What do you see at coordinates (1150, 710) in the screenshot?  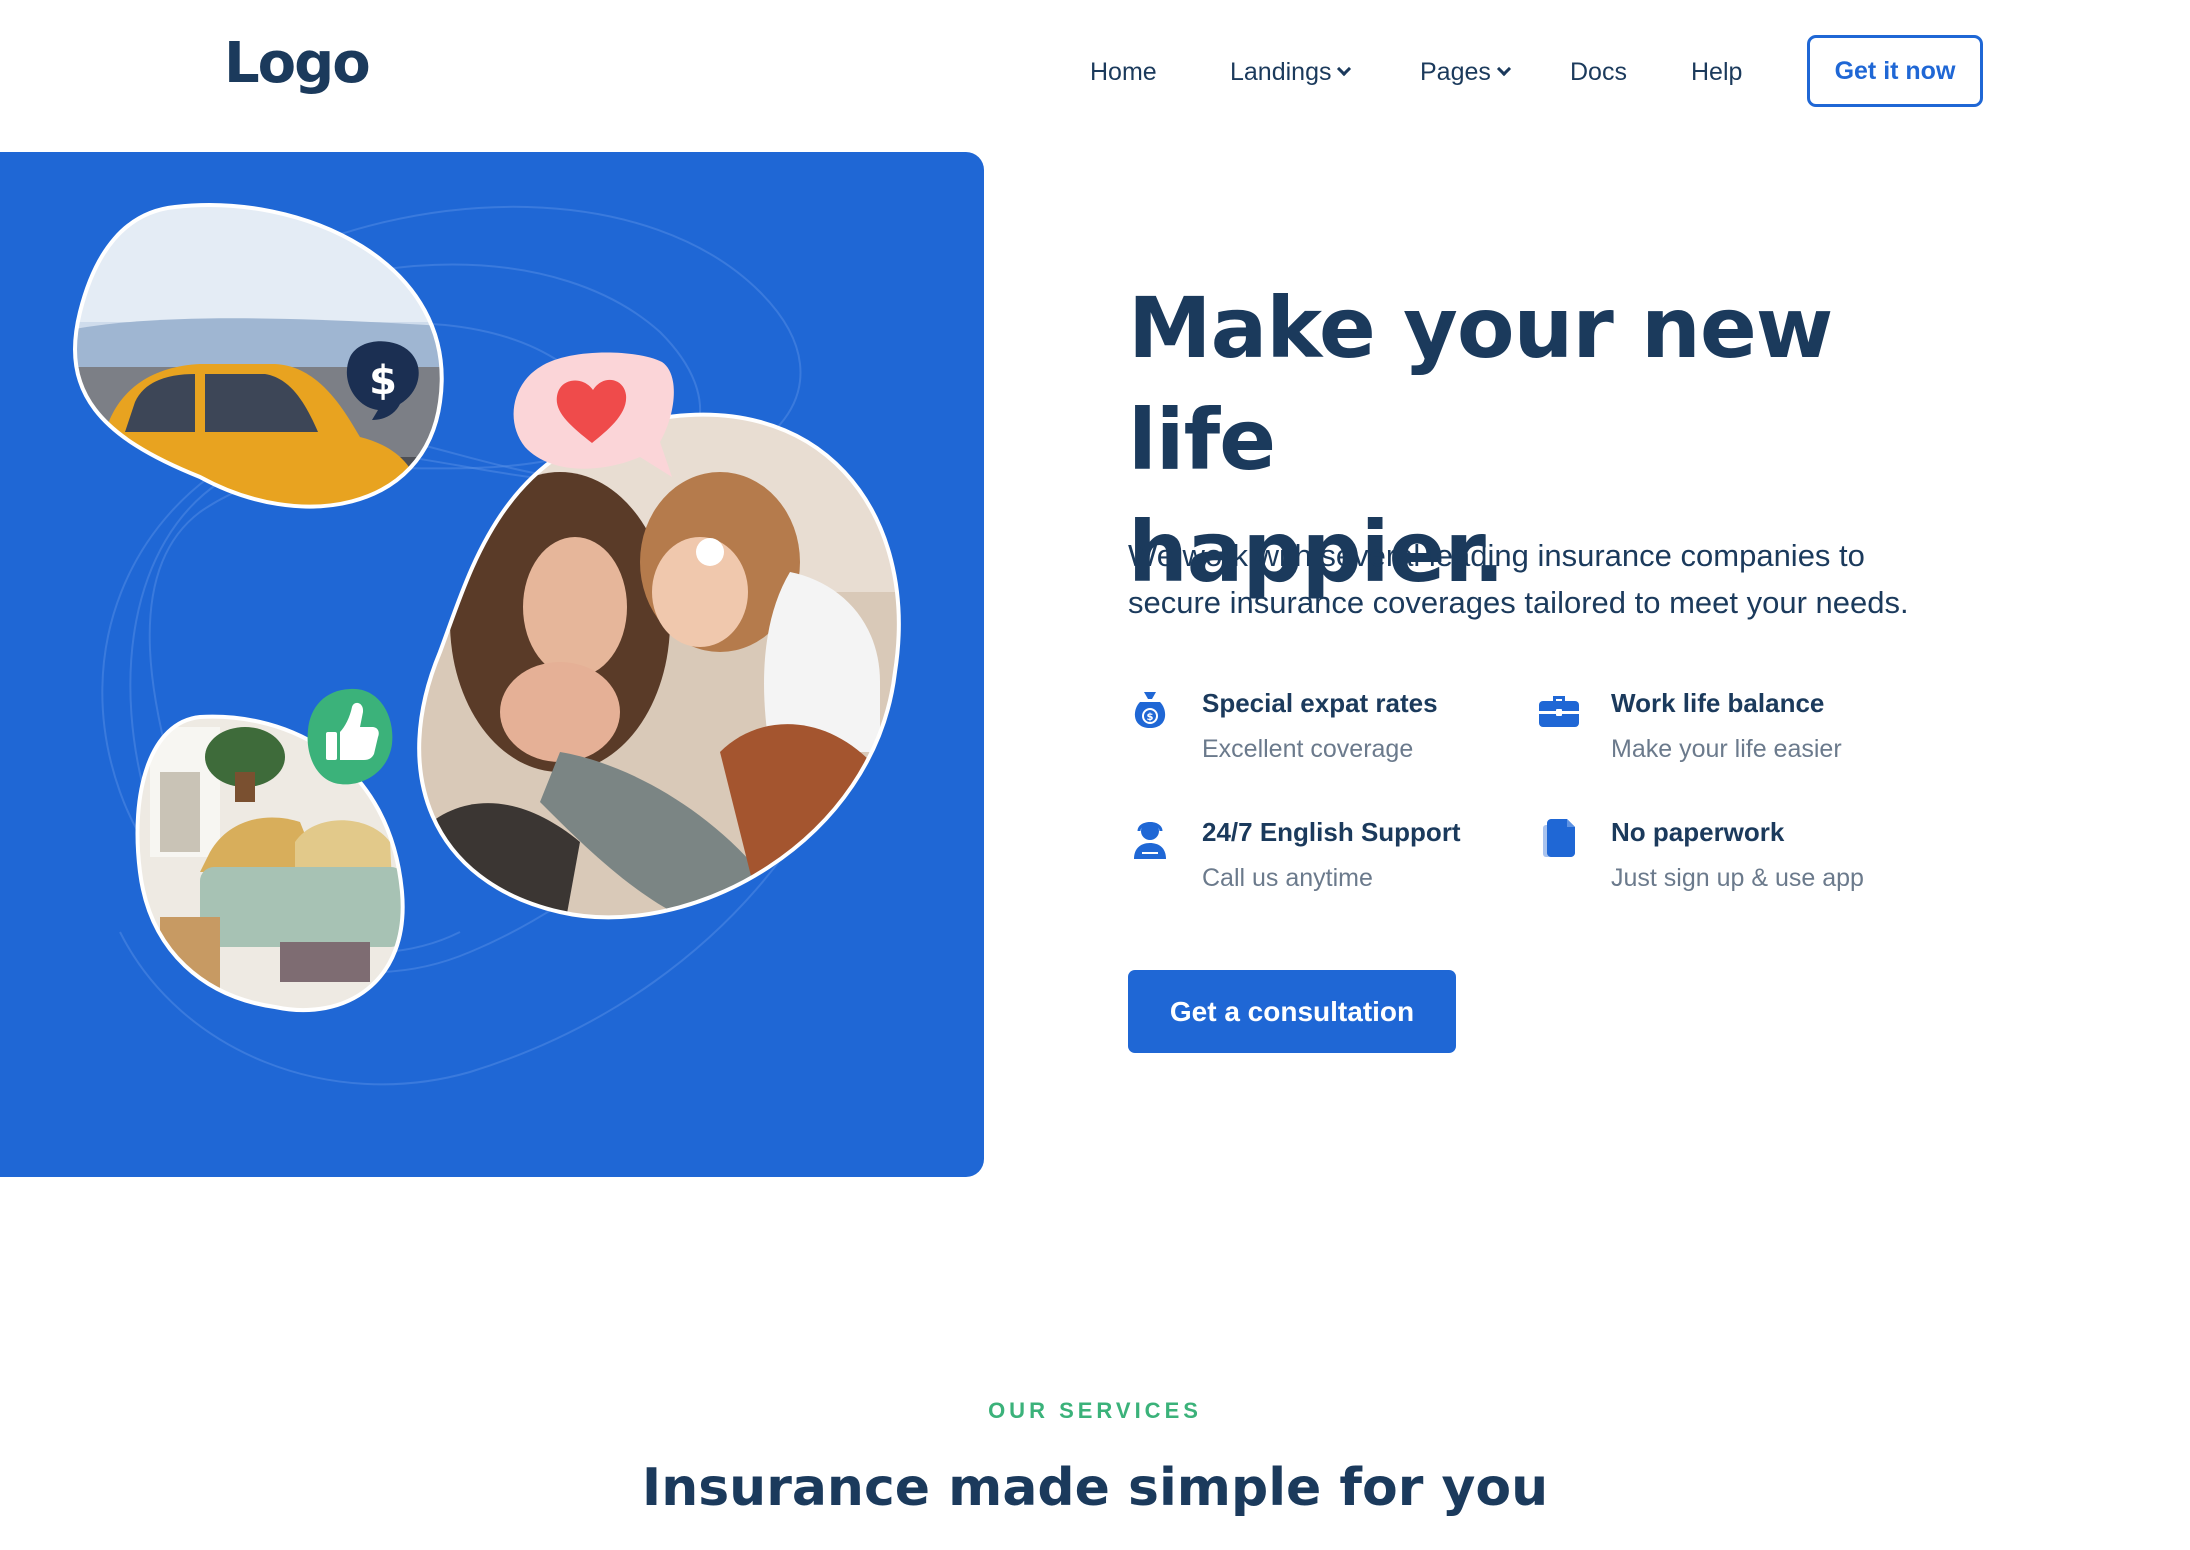 I see `money-bag-icon: $` at bounding box center [1150, 710].